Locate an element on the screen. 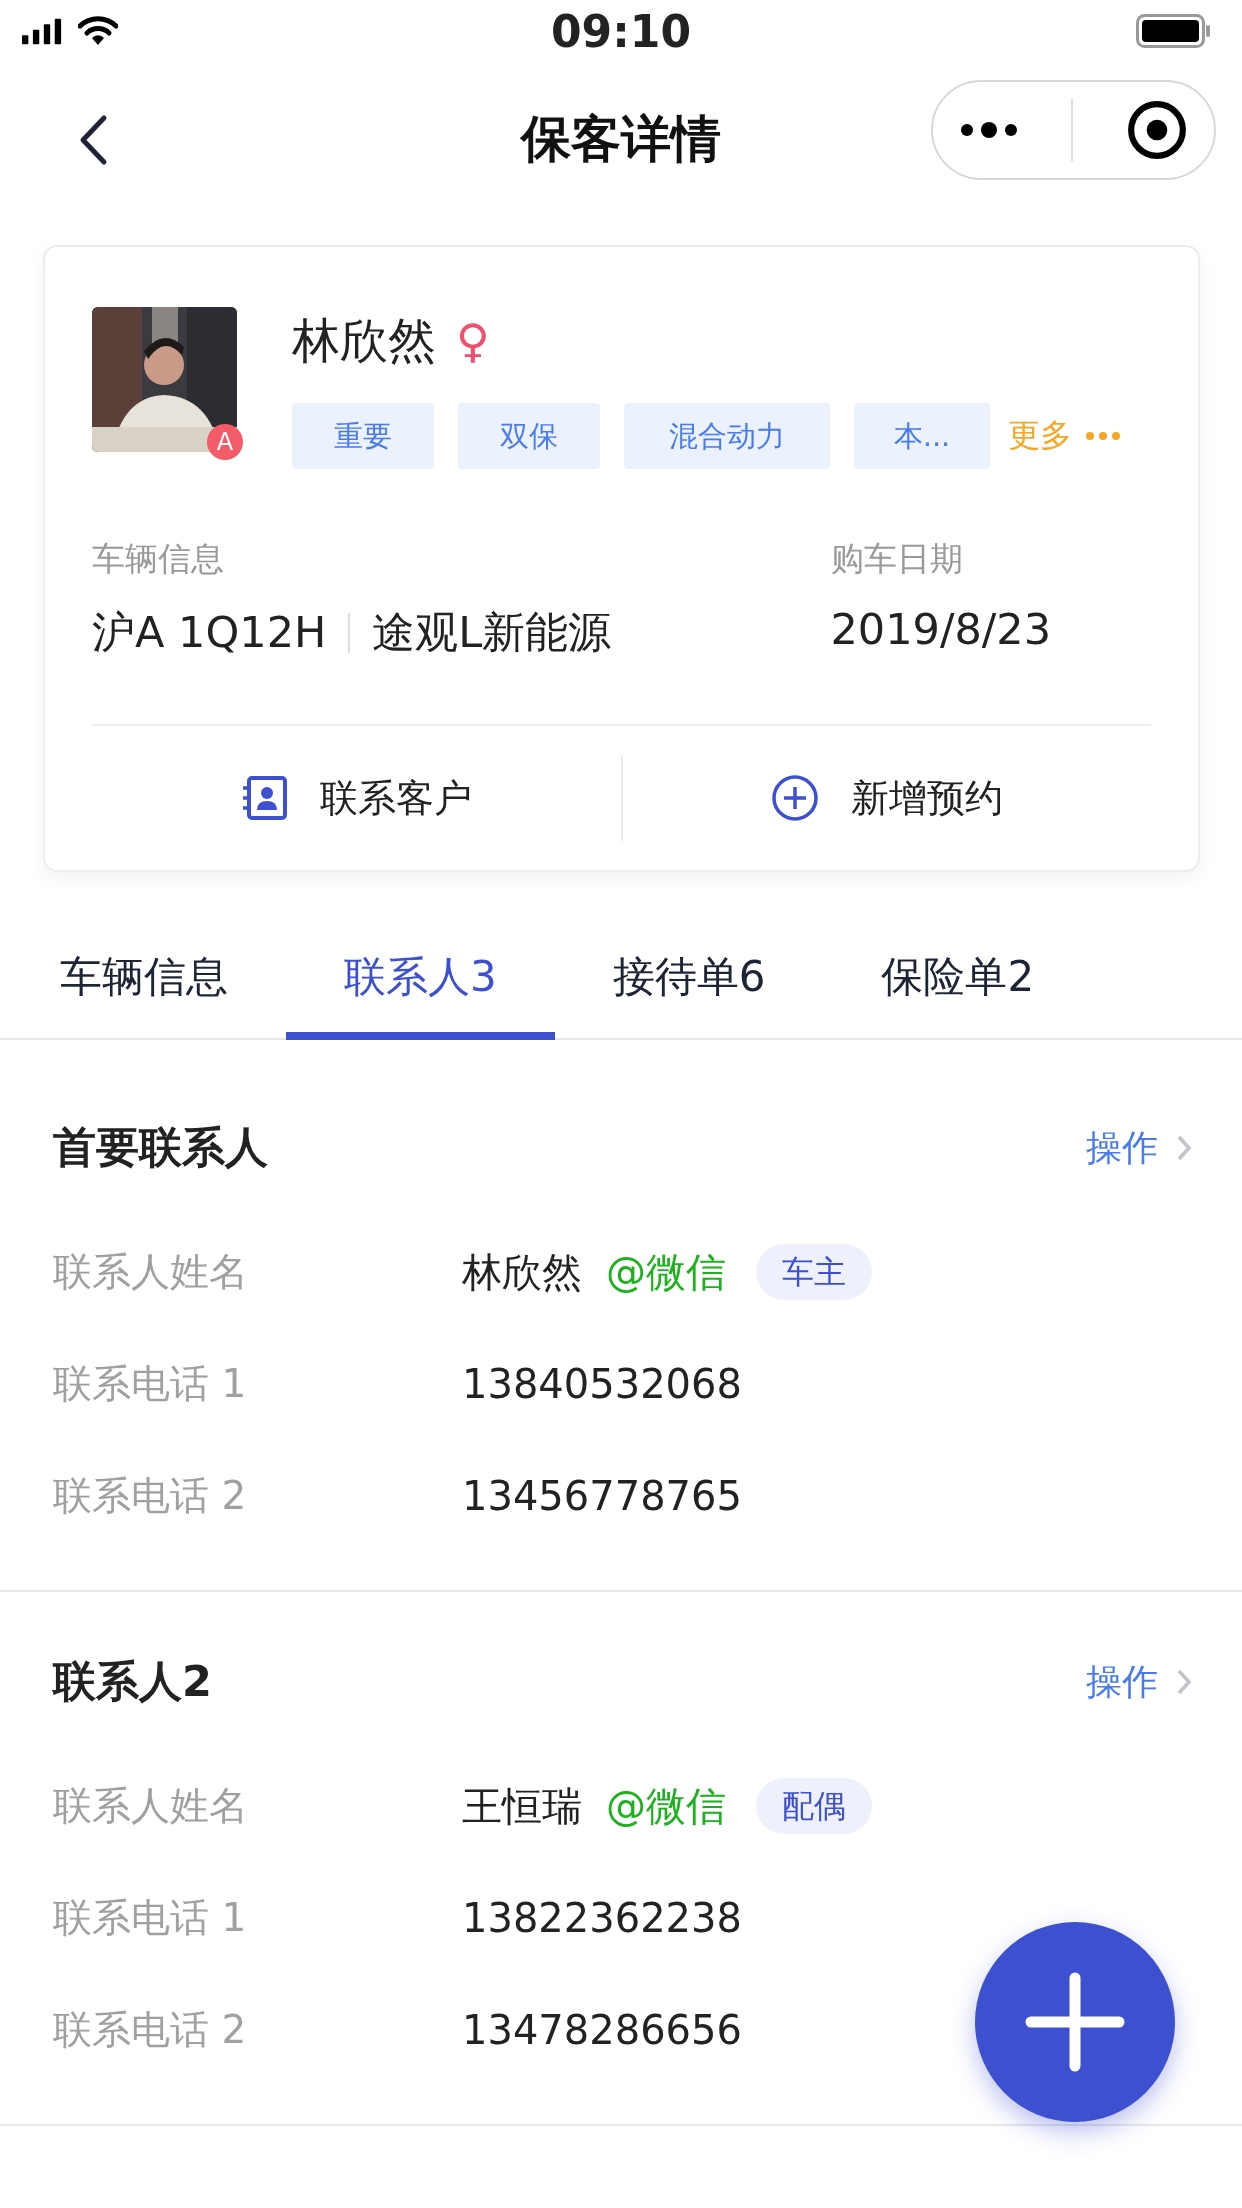 This screenshot has width=1242, height=2208. section-title: 联系人2 is located at coordinates (132, 1681).